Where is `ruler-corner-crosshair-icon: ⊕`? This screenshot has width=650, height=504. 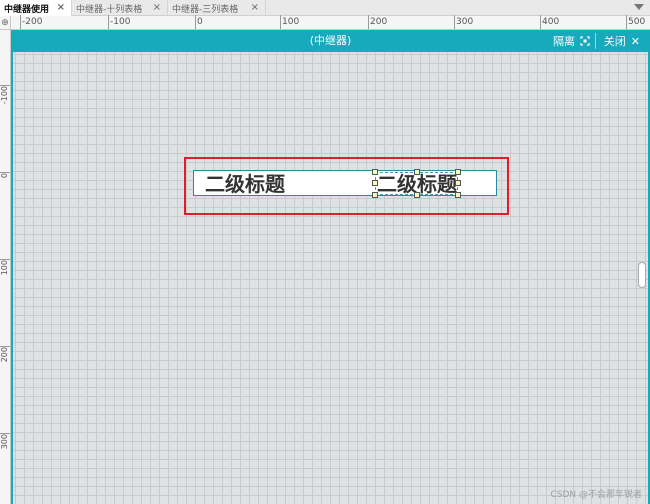
ruler-corner-crosshair-icon: ⊕ is located at coordinates (5, 23).